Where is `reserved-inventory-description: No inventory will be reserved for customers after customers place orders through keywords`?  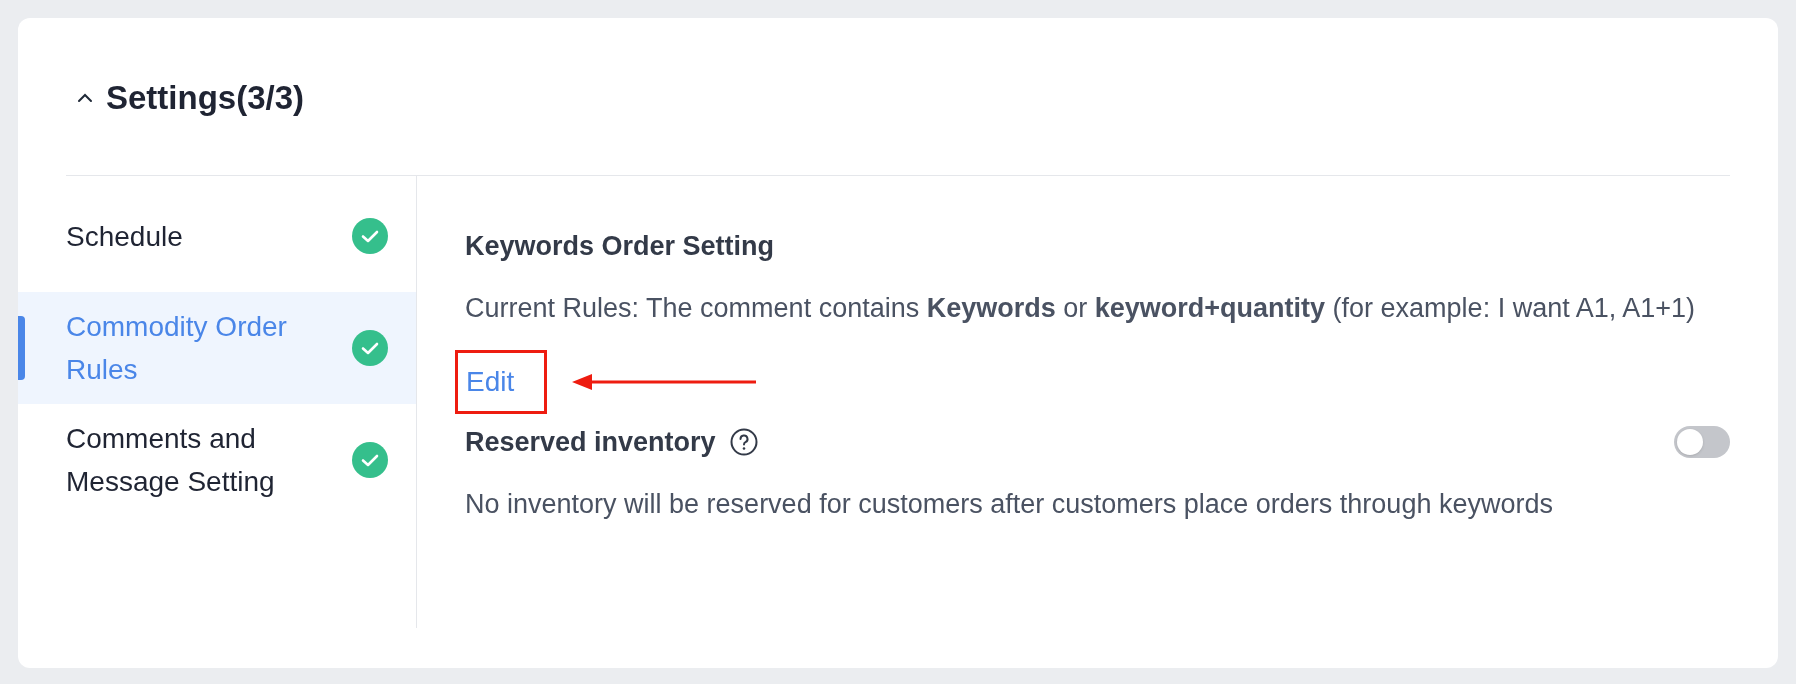 reserved-inventory-description: No inventory will be reserved for customers after customers place orders through keywords is located at coordinates (1009, 504).